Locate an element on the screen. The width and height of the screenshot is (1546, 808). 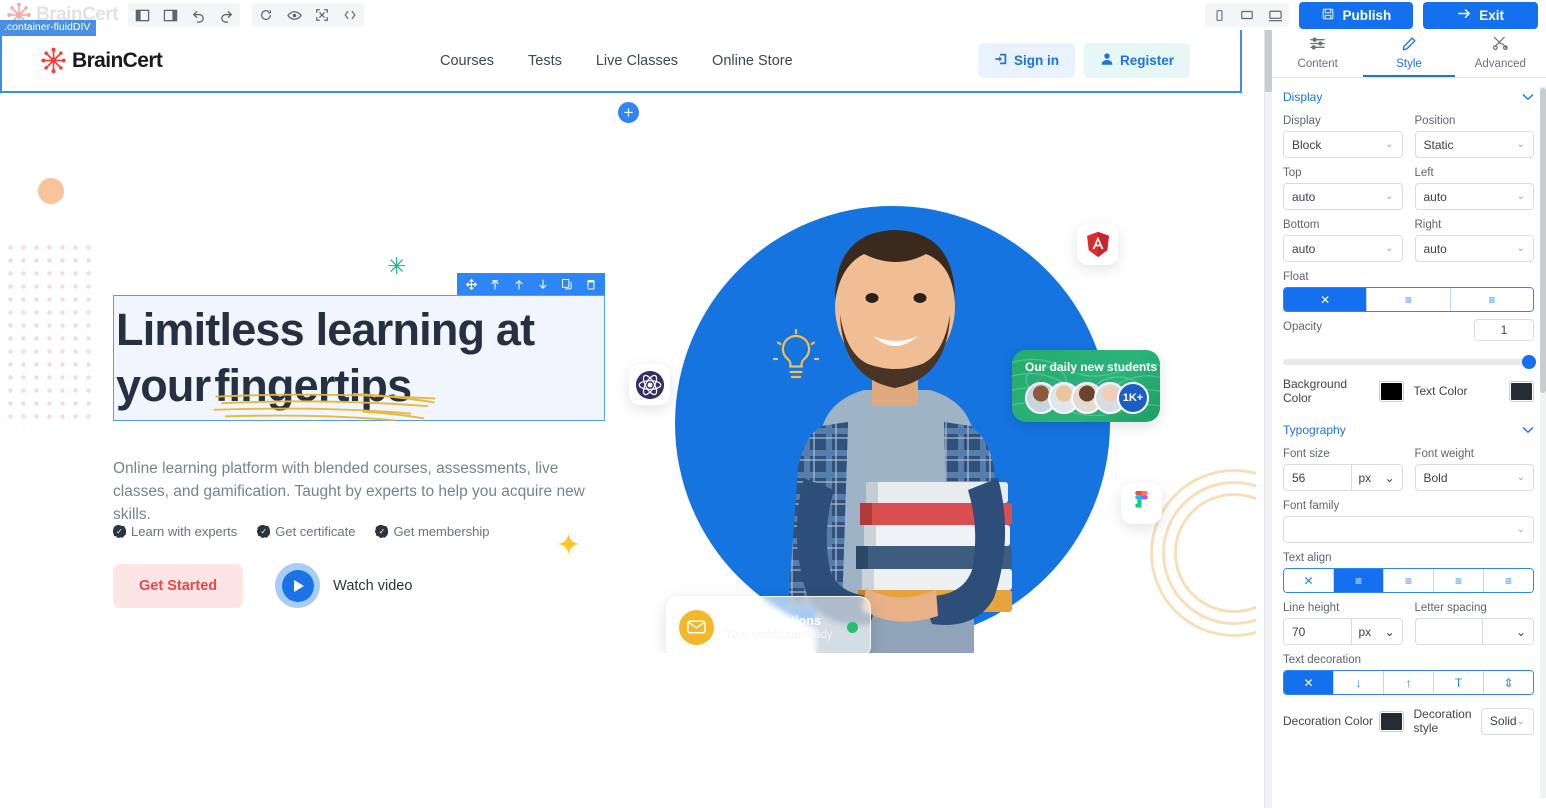
nav-item-tests: Tests is located at coordinates (545, 61).